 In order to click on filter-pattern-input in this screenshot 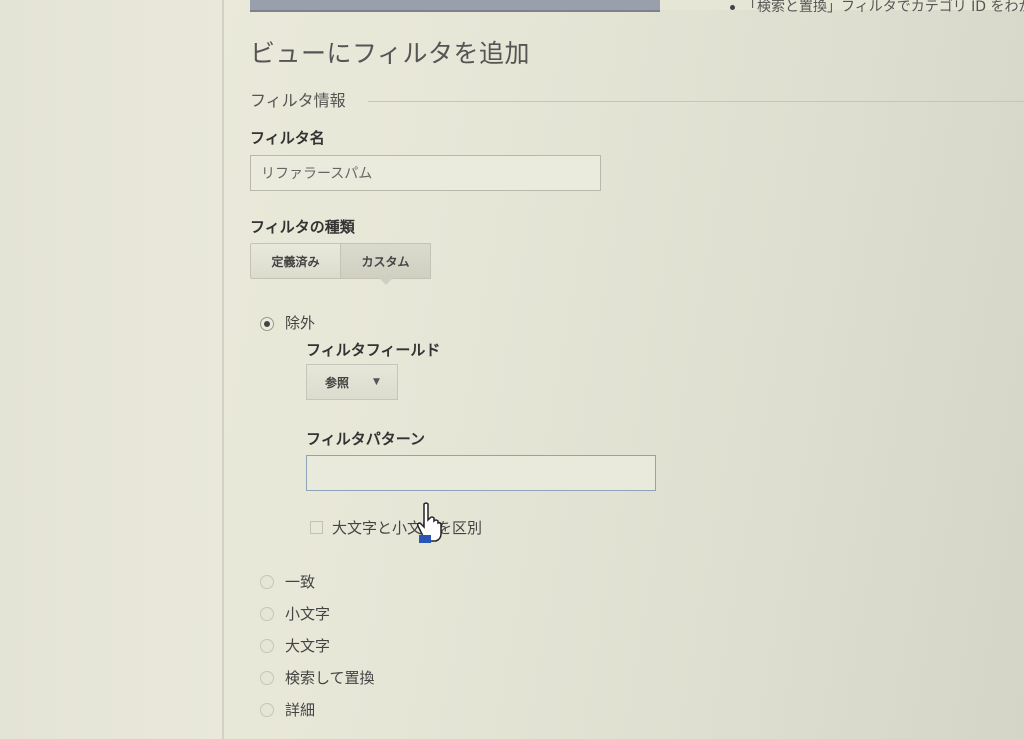, I will do `click(481, 473)`.